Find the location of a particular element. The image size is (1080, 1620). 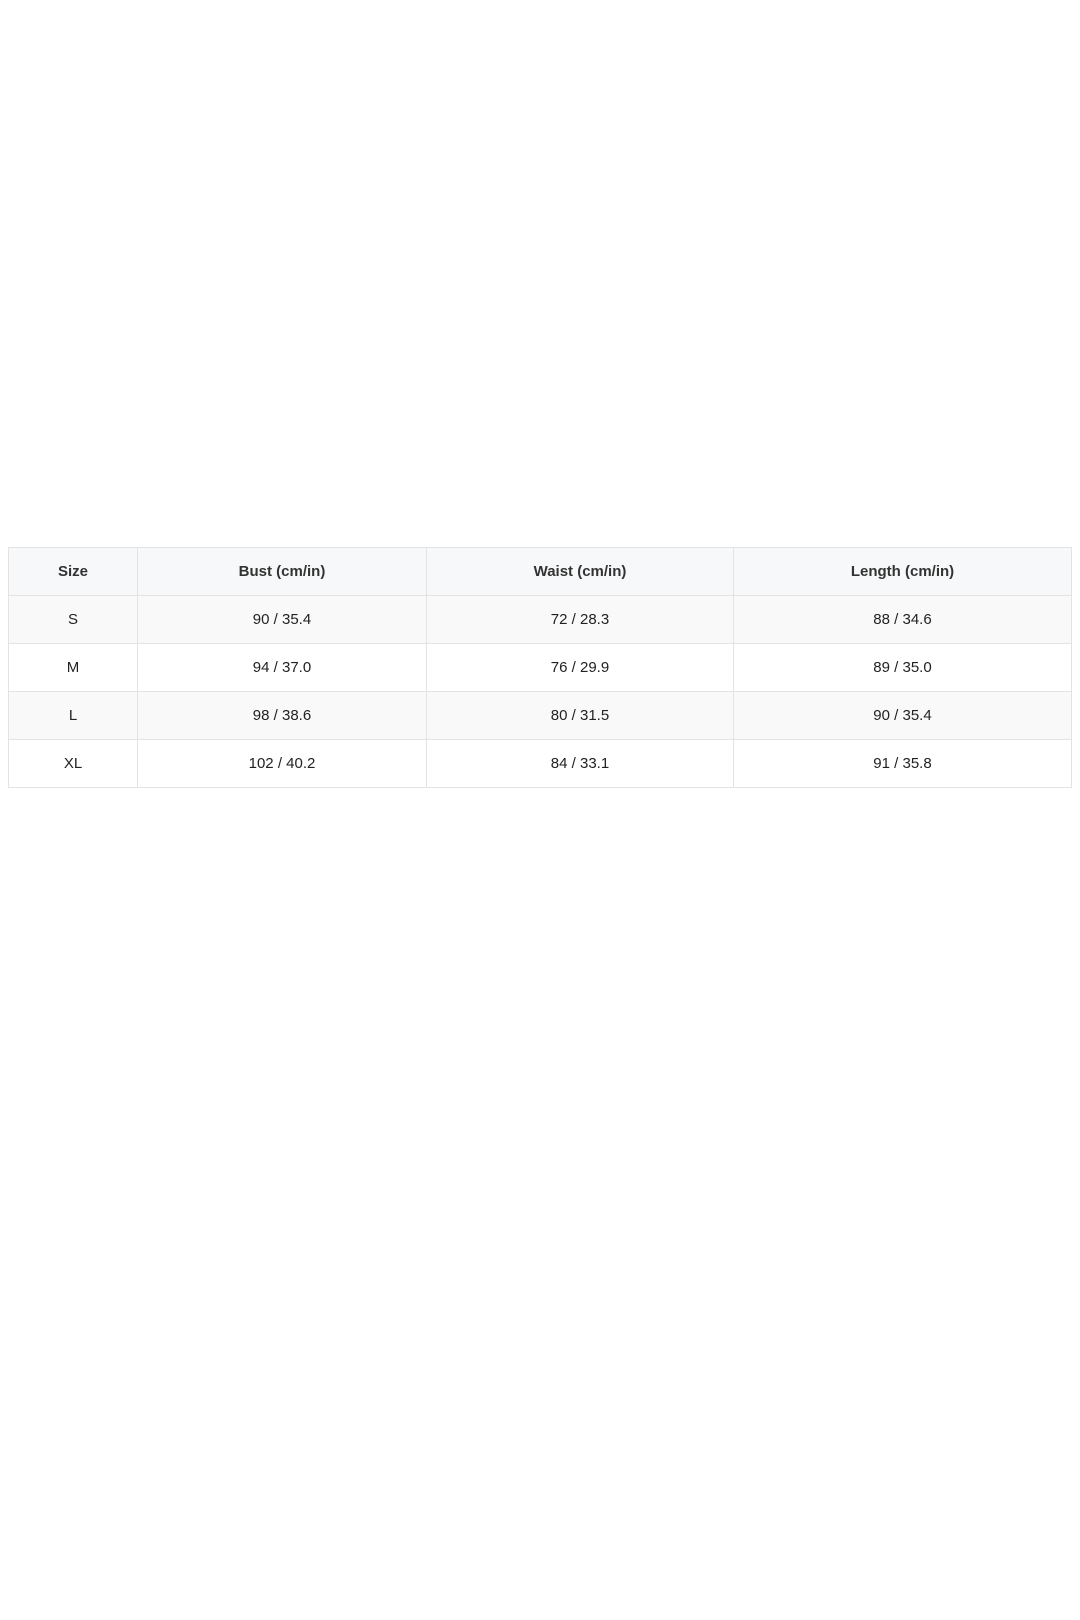

table-row: M 94 / 37.0 76 / 29.9 89 / 35.0 is located at coordinates (540, 667).